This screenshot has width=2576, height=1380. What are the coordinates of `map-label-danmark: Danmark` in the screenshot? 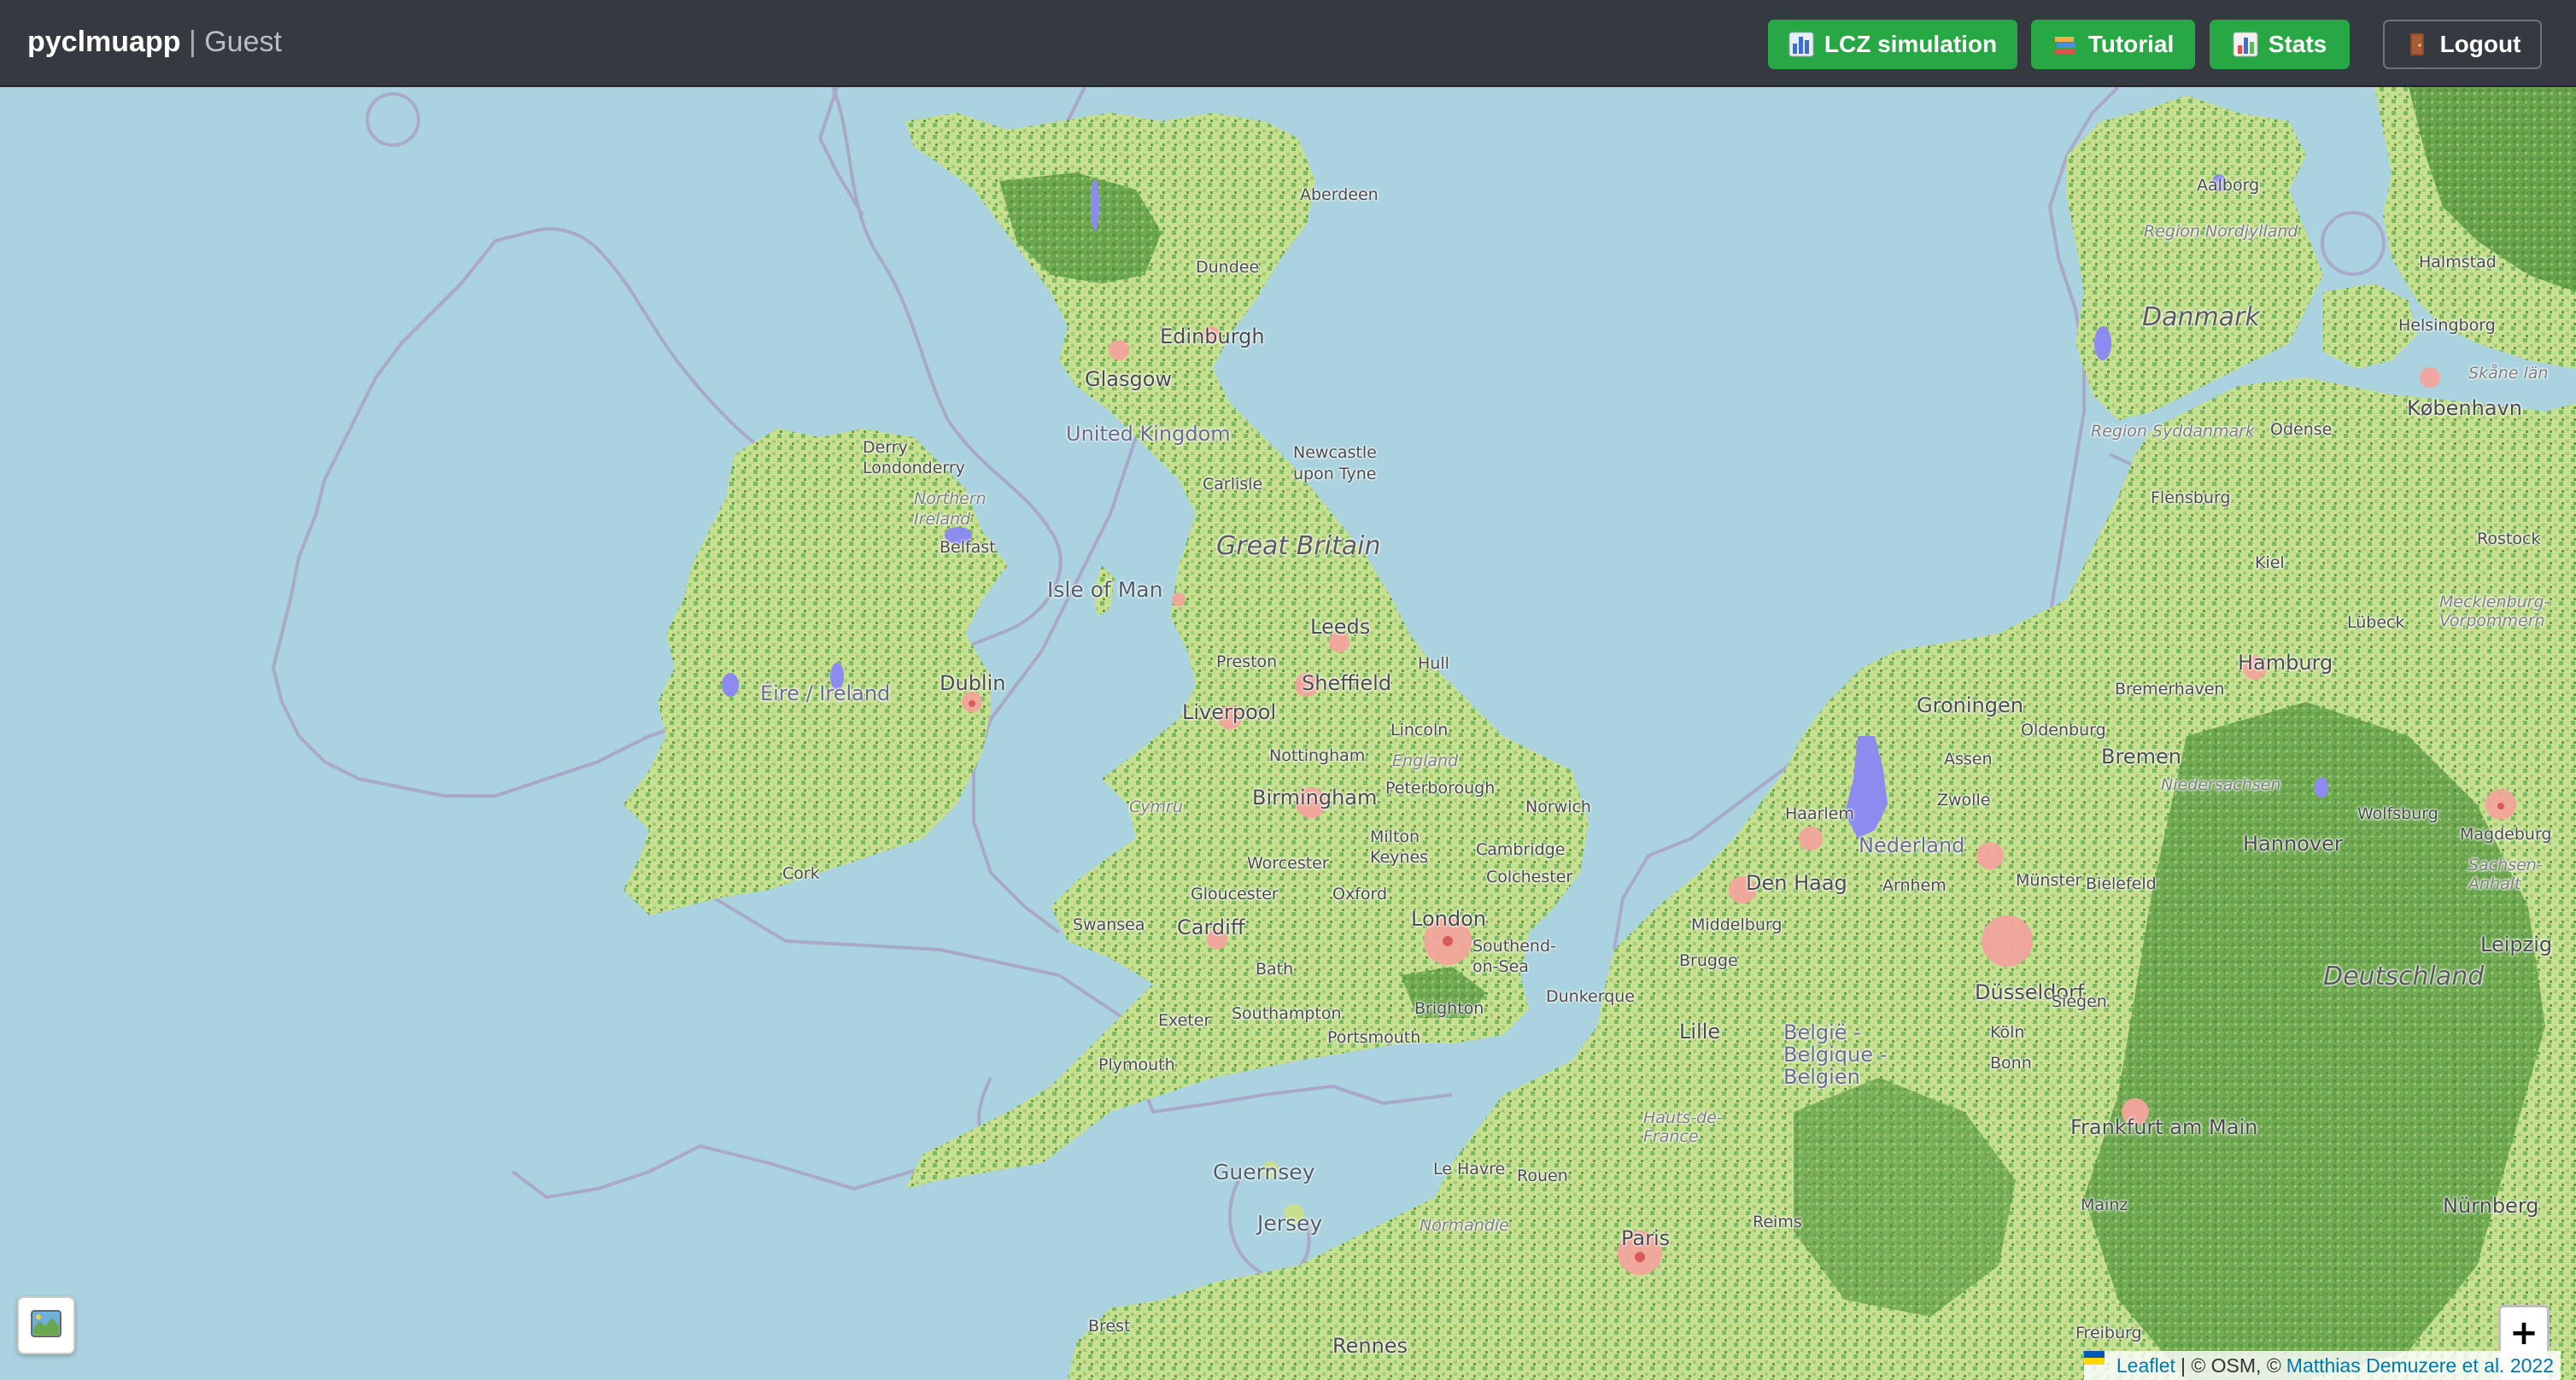 It's located at (2201, 317).